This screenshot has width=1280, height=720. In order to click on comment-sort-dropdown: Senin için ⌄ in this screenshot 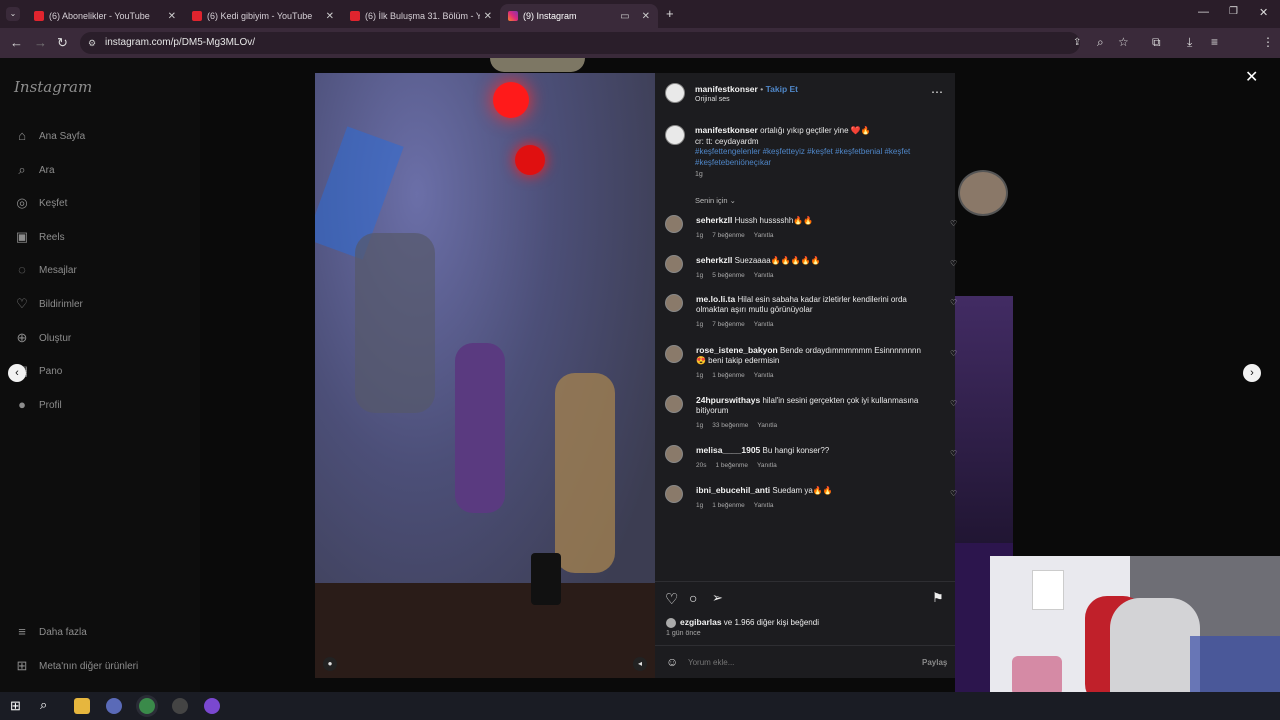, I will do `click(715, 200)`.